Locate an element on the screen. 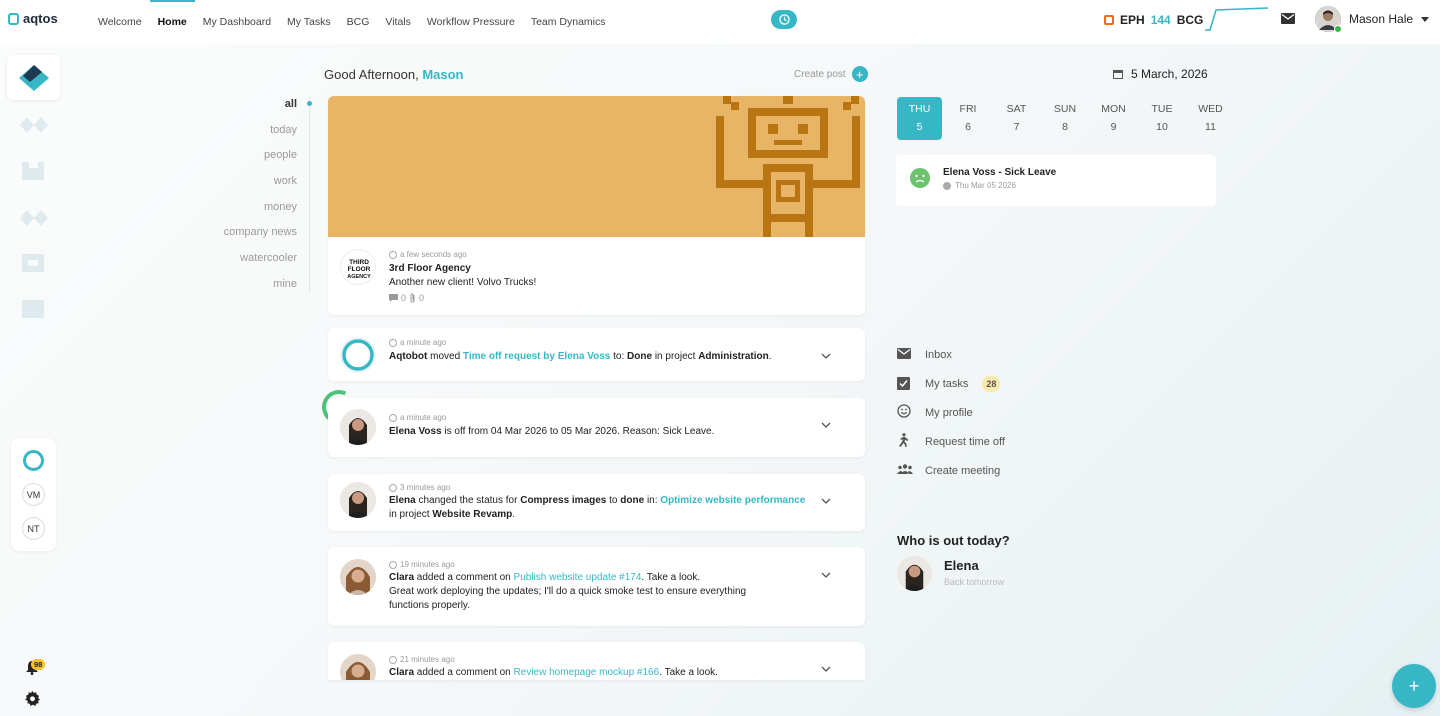 This screenshot has height=716, width=1440. actor-name: Elena is located at coordinates (402, 500).